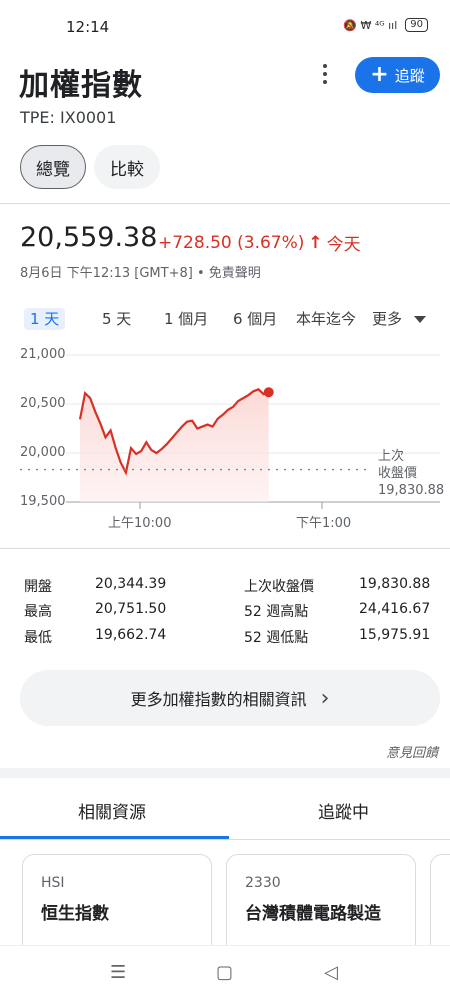 Image resolution: width=450 pixels, height=1001 pixels. Describe the element at coordinates (112, 810) in the screenshot. I see `tab-related: 相關資源` at that location.